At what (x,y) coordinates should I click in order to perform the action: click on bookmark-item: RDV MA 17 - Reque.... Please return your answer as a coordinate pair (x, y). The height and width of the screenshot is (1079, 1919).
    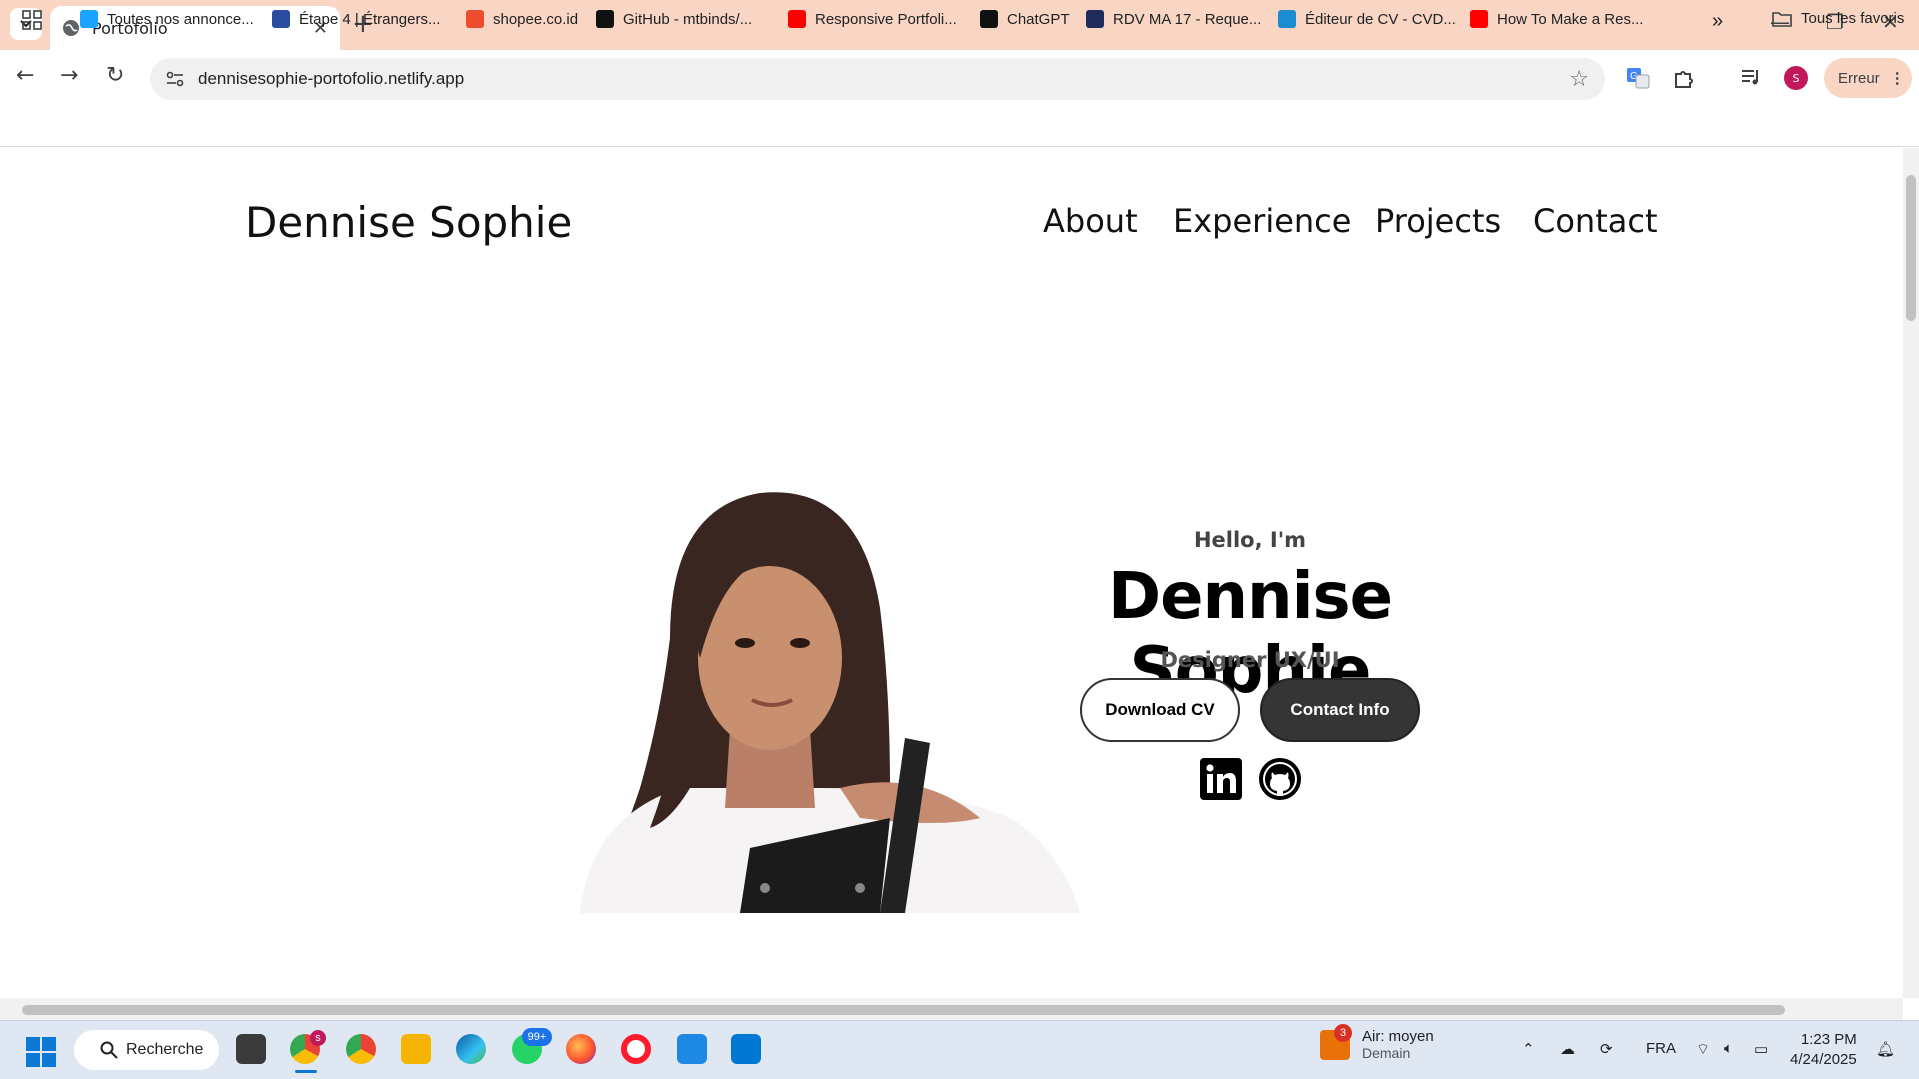
    Looking at the image, I should click on (1173, 19).